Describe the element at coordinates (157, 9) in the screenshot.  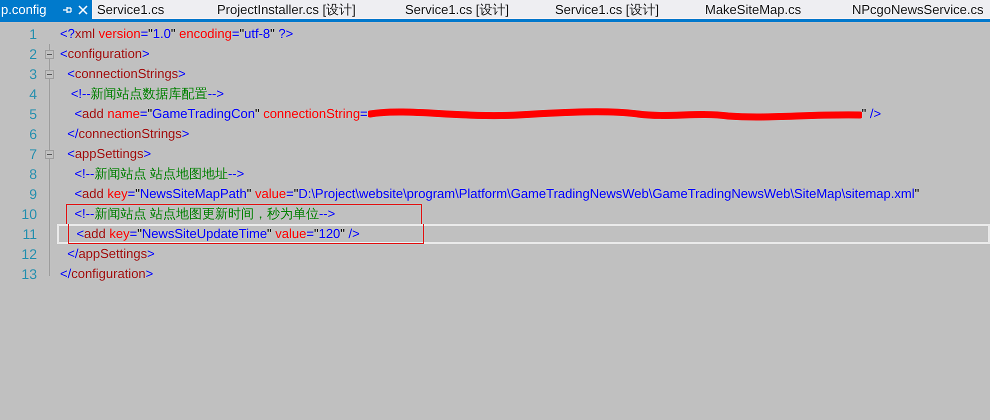
I see `file-tab: Service1.cs` at that location.